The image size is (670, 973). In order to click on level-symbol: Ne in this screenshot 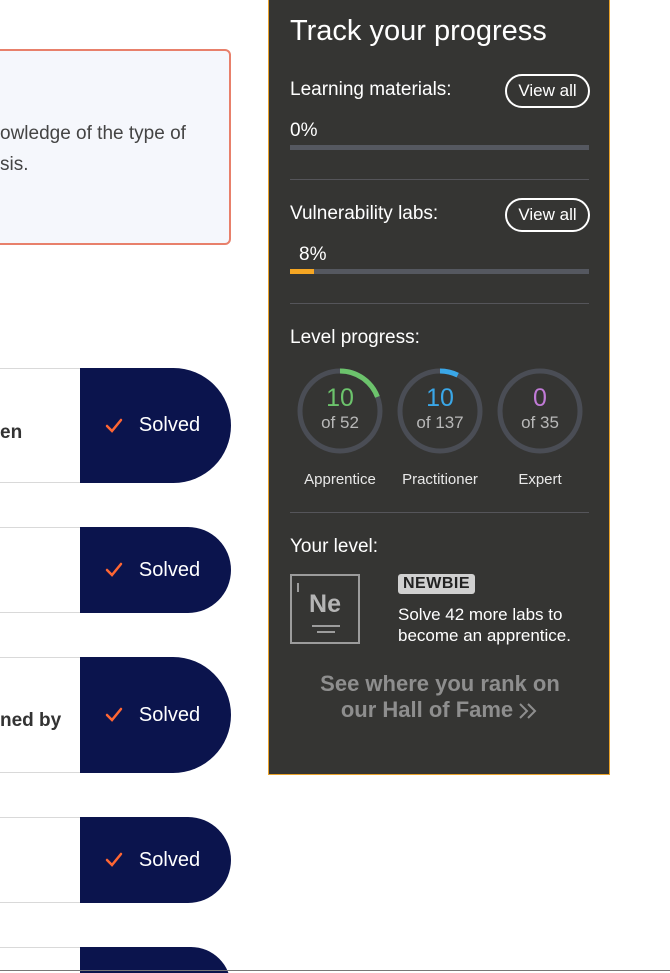, I will do `click(325, 604)`.